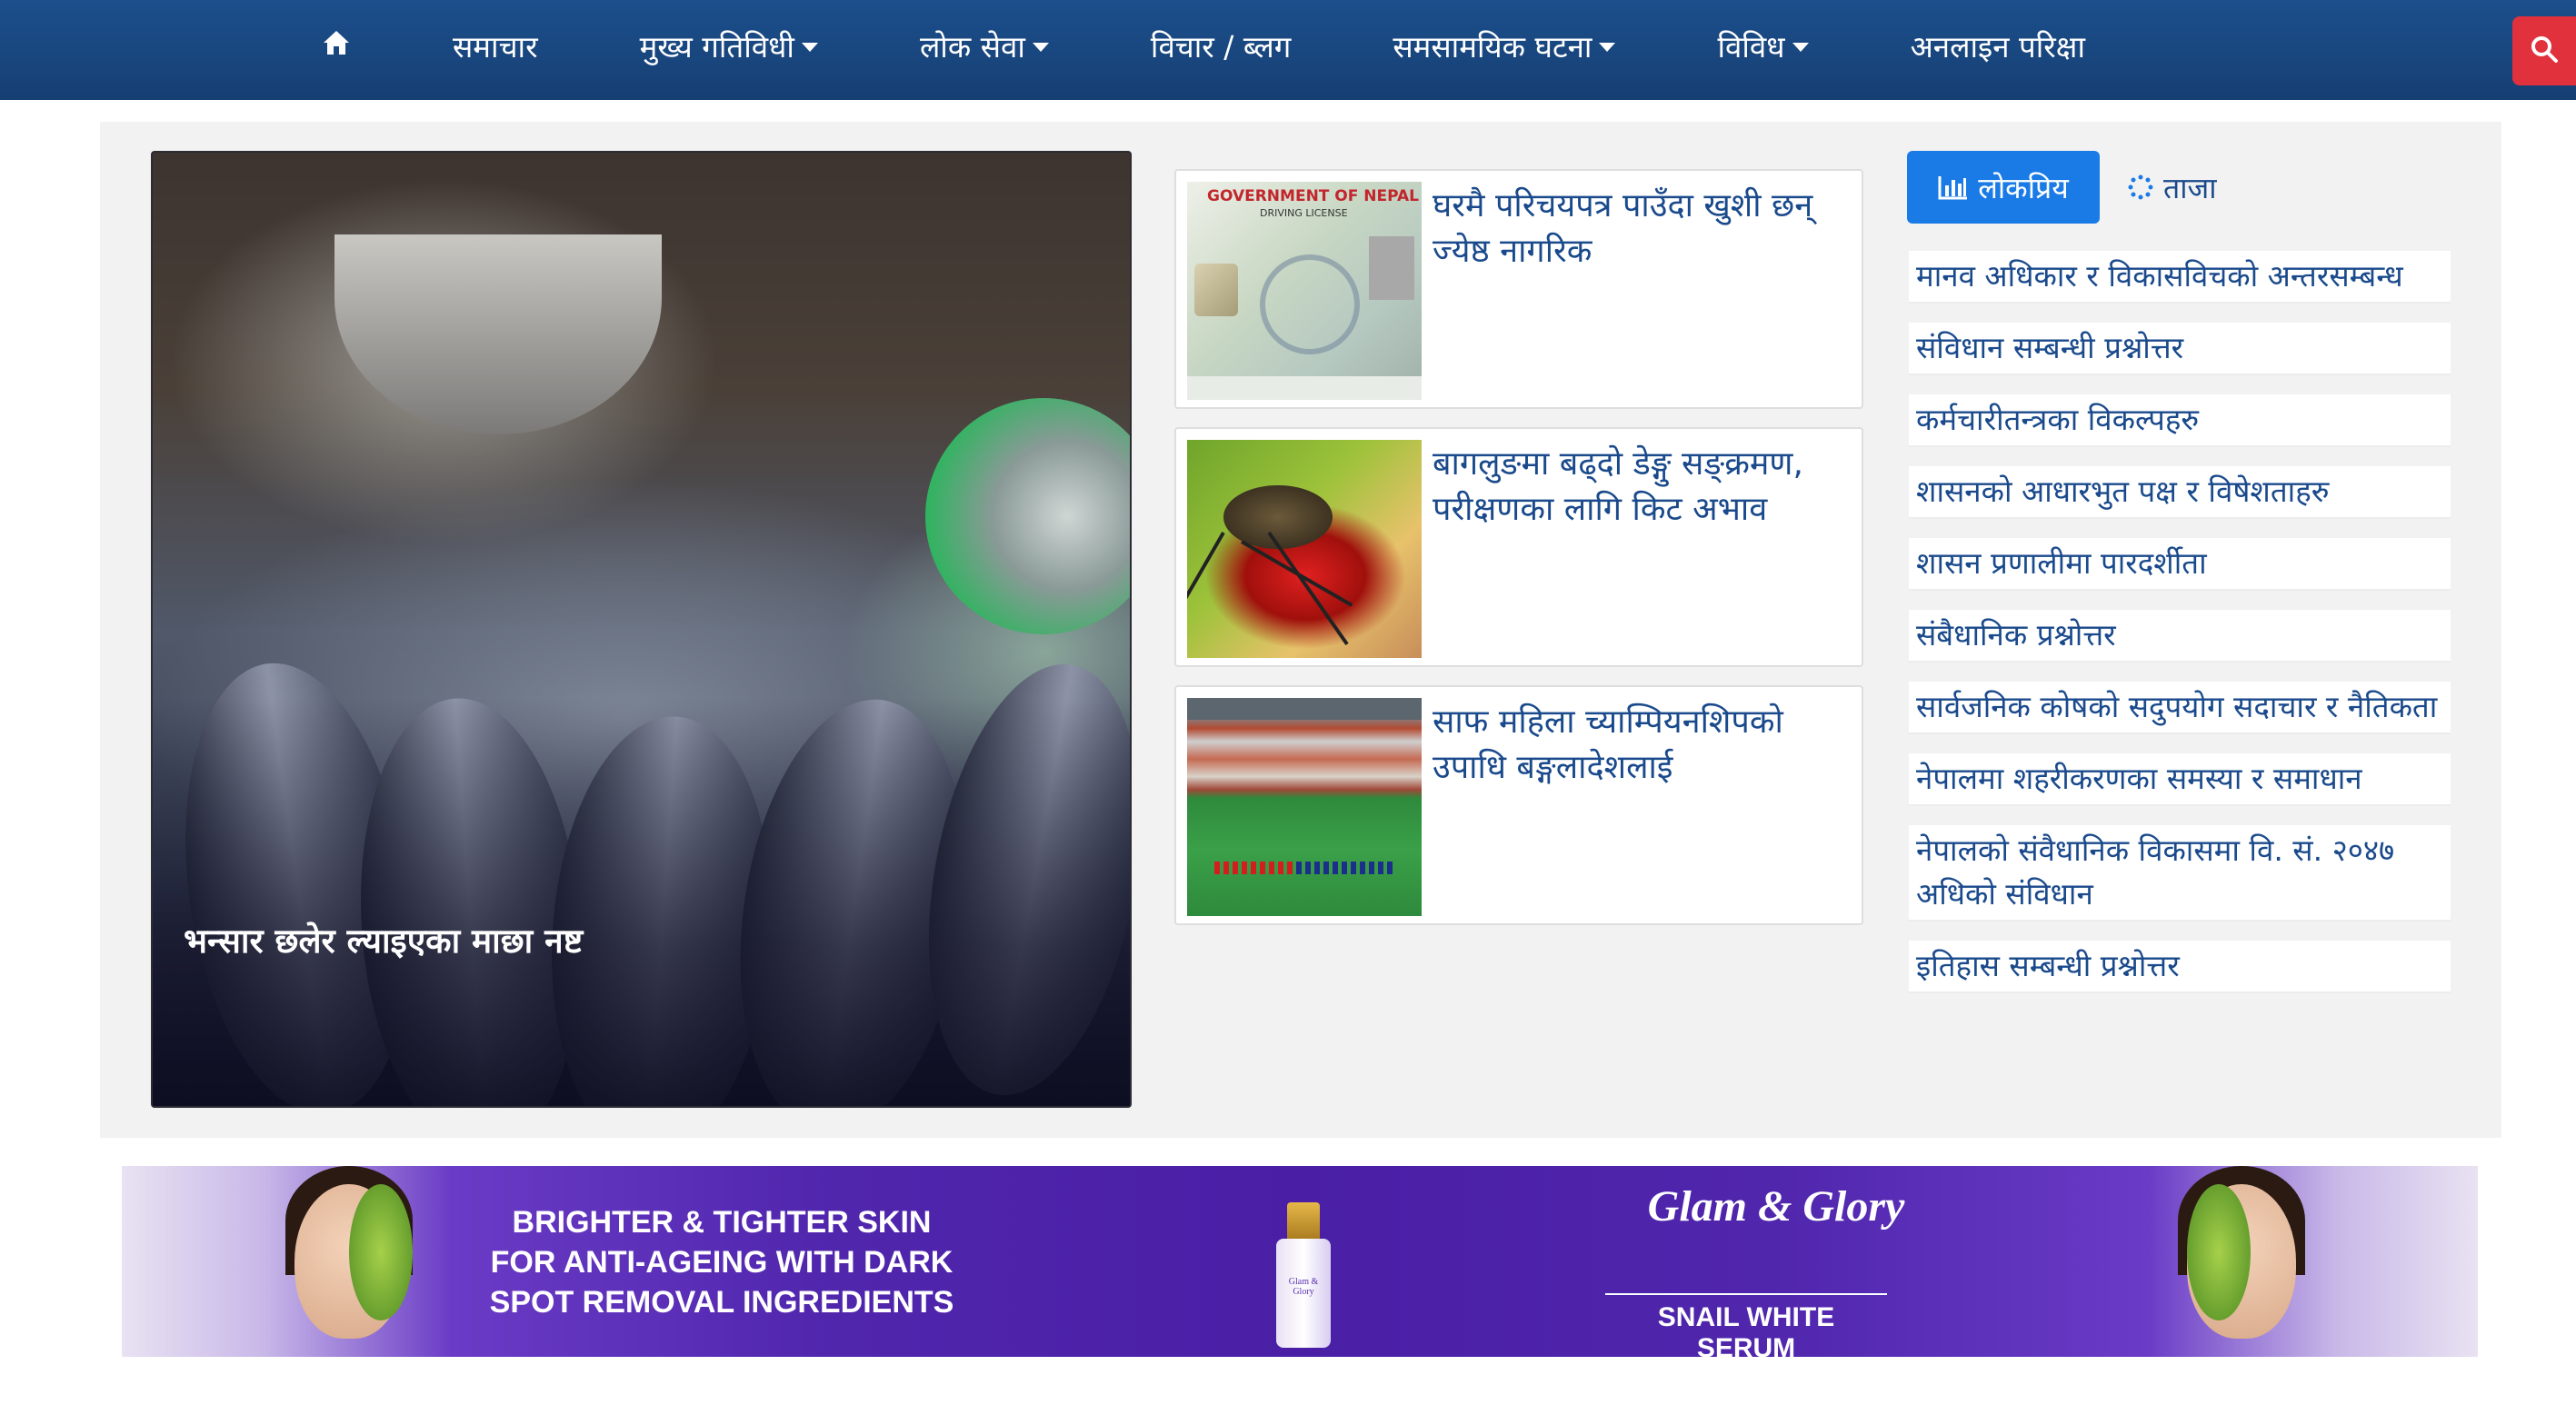 The width and height of the screenshot is (2576, 1405). What do you see at coordinates (1216, 290) in the screenshot?
I see `license-chip` at bounding box center [1216, 290].